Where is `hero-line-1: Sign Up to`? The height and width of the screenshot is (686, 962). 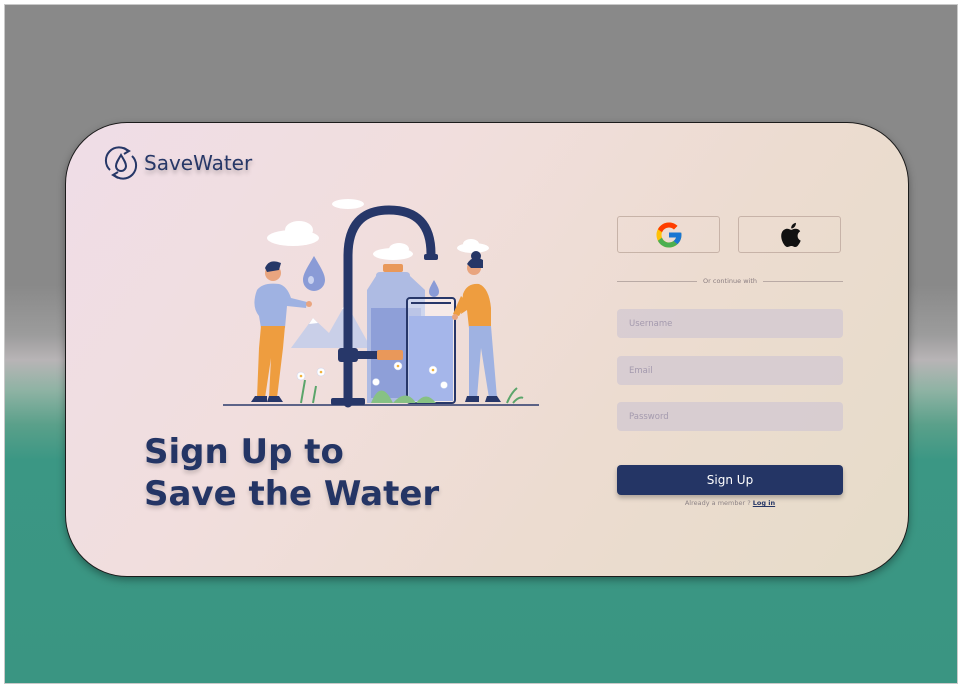 hero-line-1: Sign Up to is located at coordinates (244, 452).